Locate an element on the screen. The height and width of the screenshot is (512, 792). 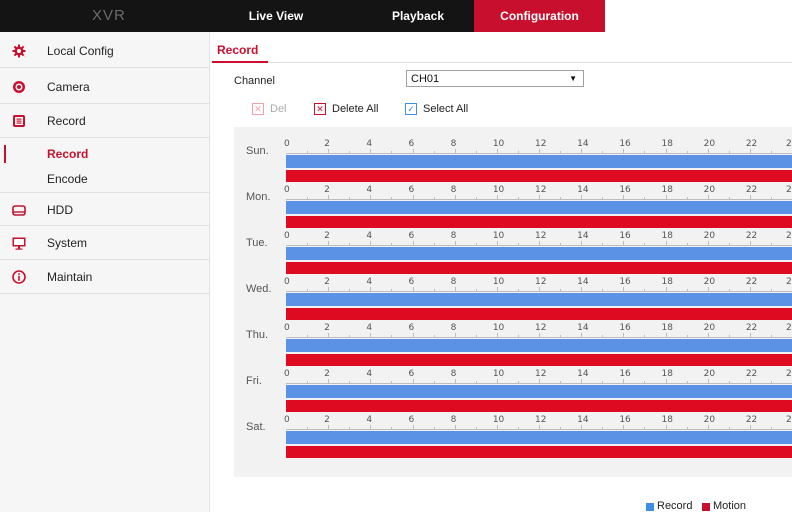
day-label: Tue. is located at coordinates (257, 243).